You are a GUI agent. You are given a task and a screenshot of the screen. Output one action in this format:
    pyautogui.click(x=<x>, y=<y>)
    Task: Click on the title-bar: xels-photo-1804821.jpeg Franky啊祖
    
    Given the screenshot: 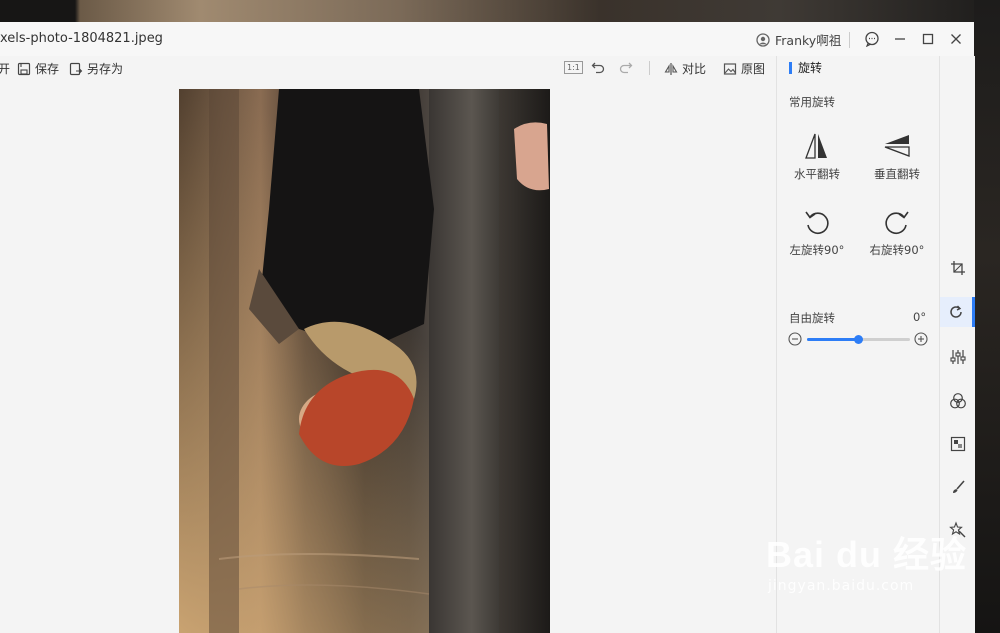 What is the action you would take?
    pyautogui.click(x=487, y=39)
    